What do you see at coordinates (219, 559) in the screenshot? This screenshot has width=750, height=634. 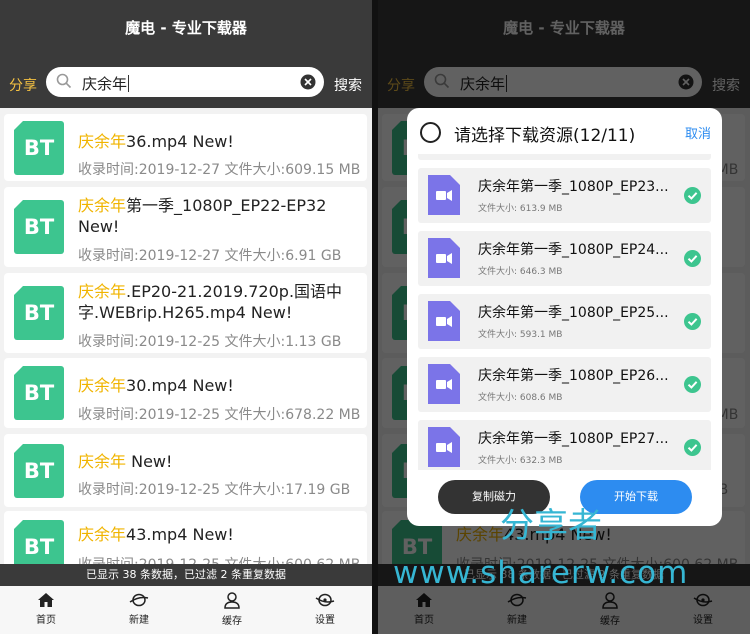 I see `result-meta: 收录时间:2019-12-25 文件大小:600.62 MB` at bounding box center [219, 559].